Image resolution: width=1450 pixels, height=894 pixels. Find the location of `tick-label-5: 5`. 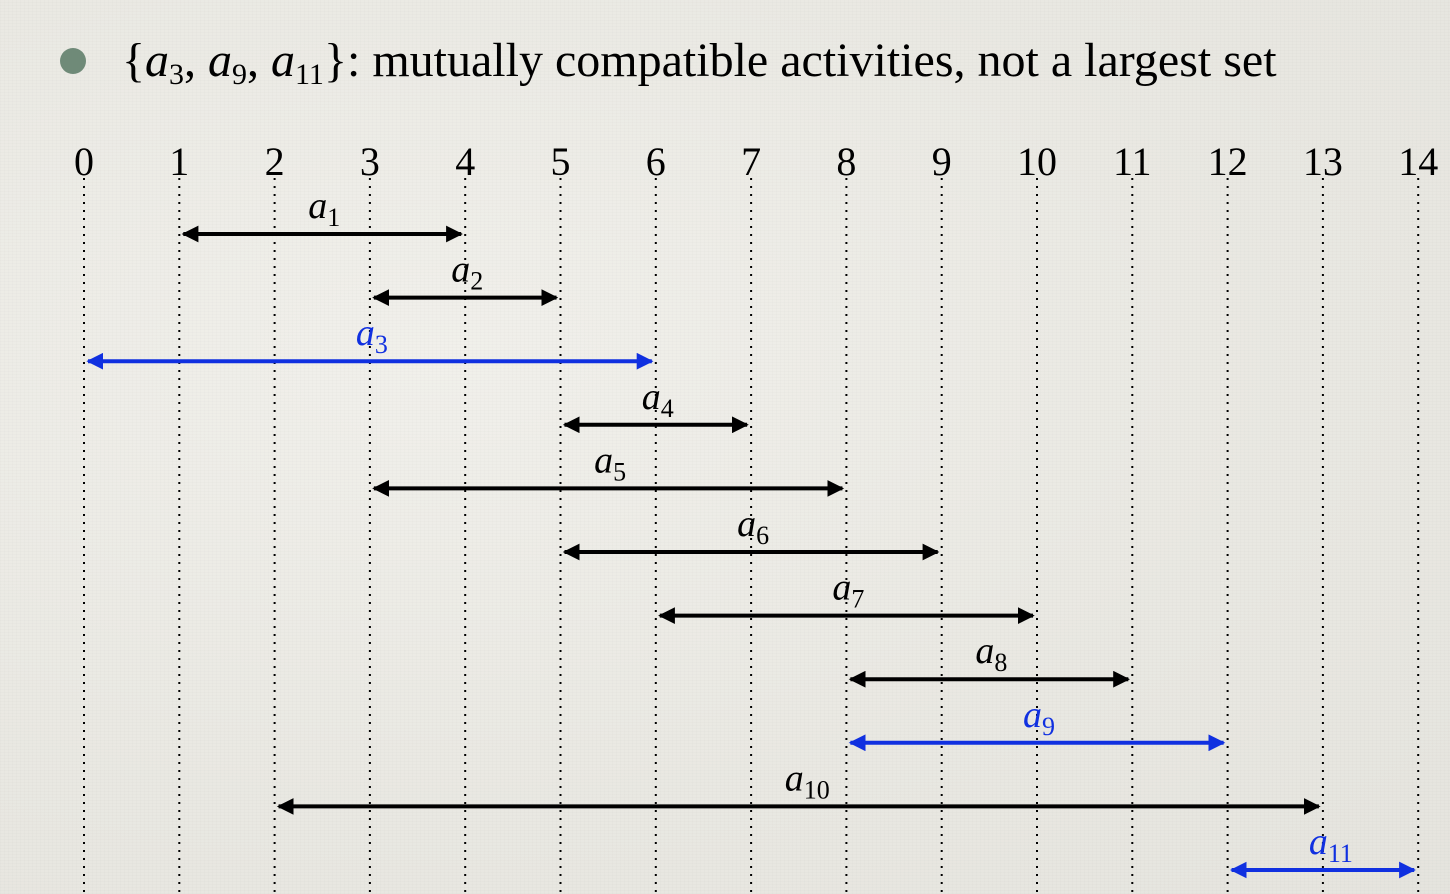

tick-label-5: 5 is located at coordinates (561, 161).